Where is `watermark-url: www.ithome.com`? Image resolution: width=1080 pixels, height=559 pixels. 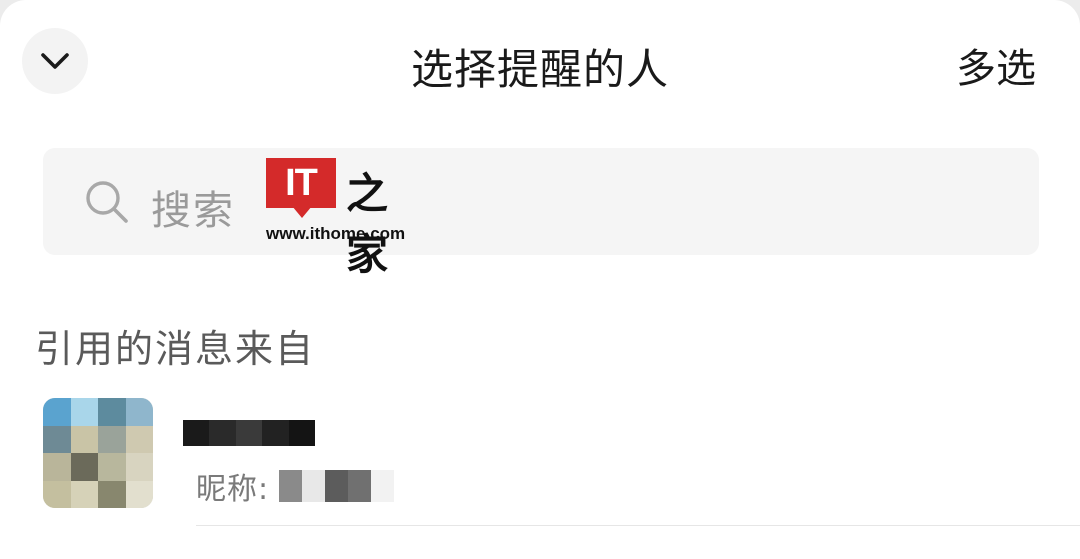 watermark-url: www.ithome.com is located at coordinates (336, 233).